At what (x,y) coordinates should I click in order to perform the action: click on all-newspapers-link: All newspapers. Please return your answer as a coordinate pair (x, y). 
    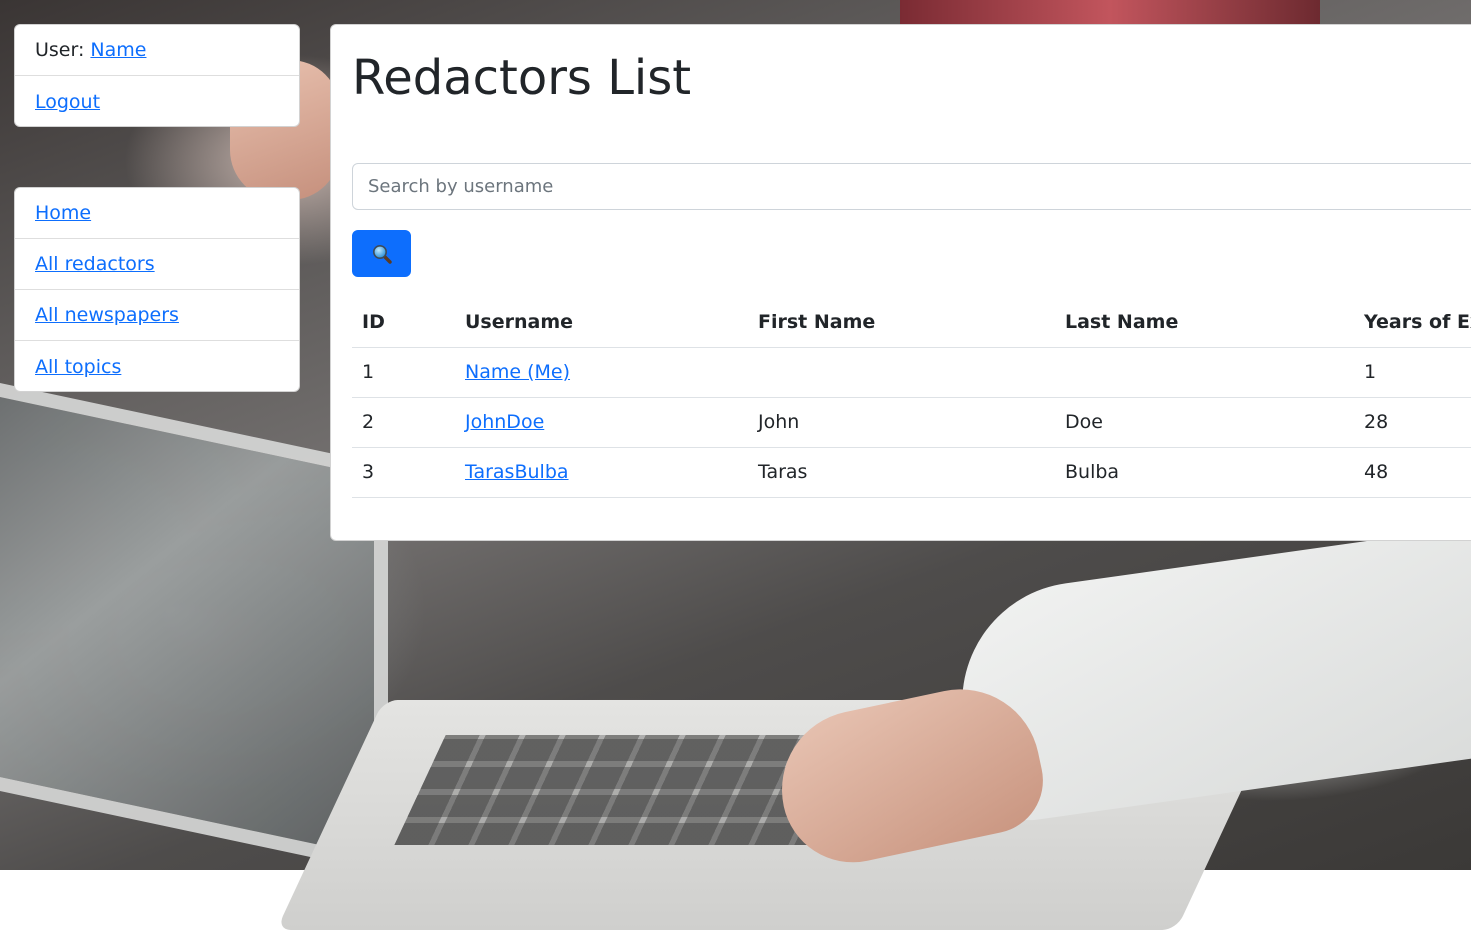
    Looking at the image, I should click on (107, 315).